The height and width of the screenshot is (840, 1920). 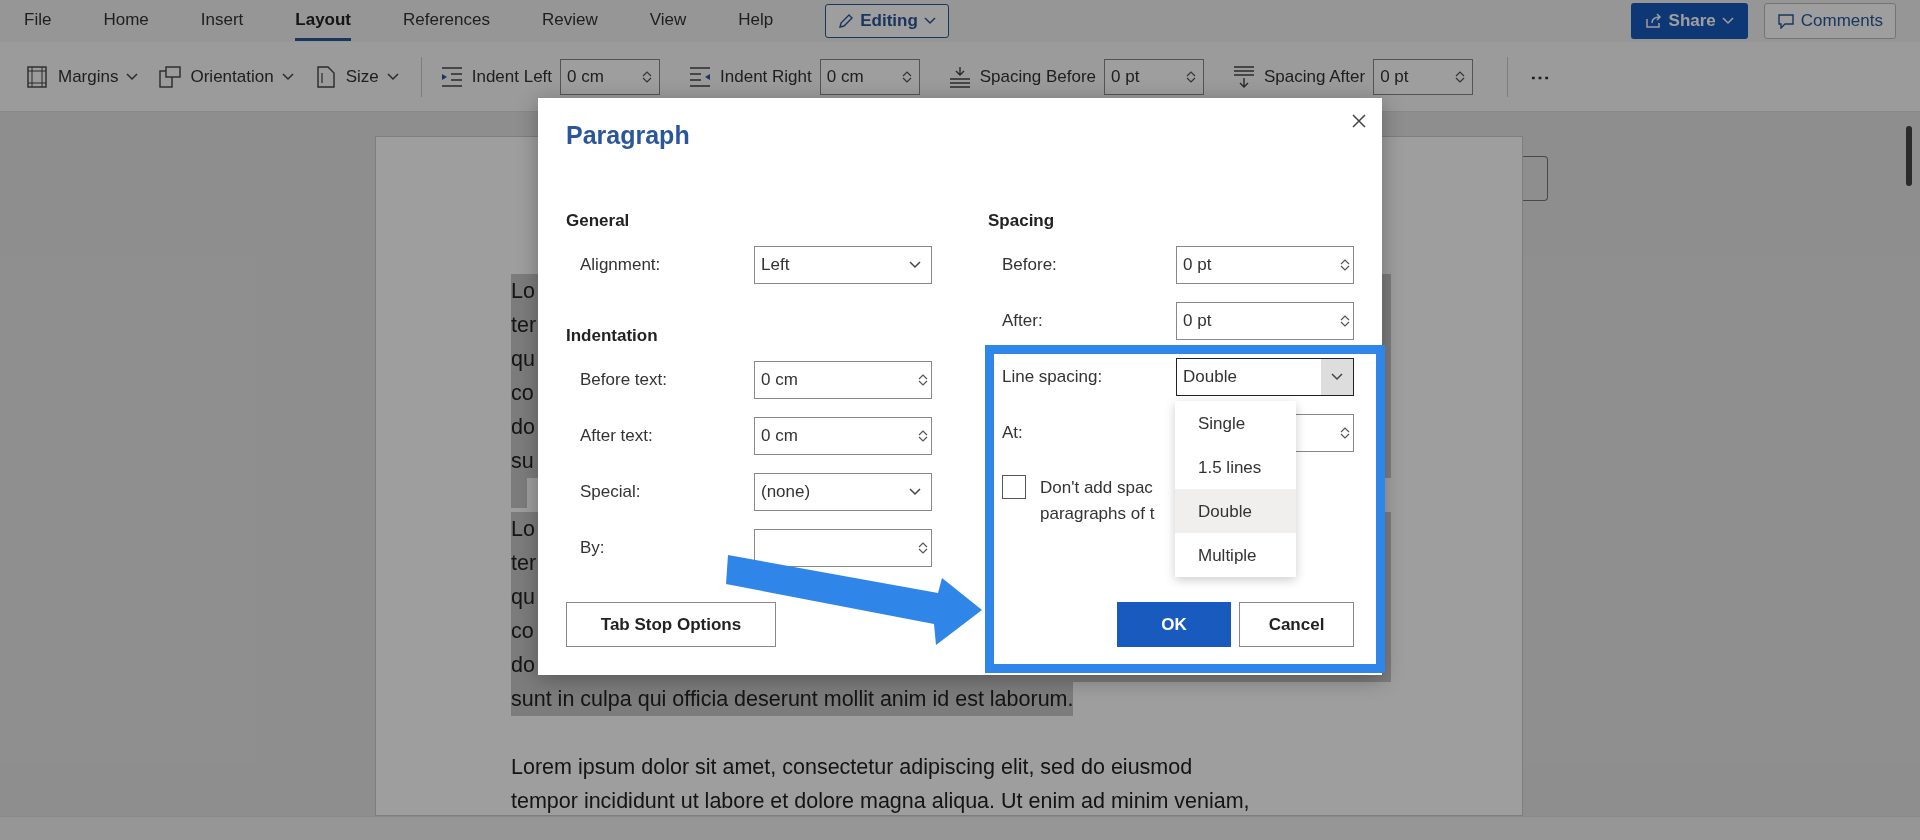 What do you see at coordinates (1014, 487) in the screenshot?
I see `checkbox` at bounding box center [1014, 487].